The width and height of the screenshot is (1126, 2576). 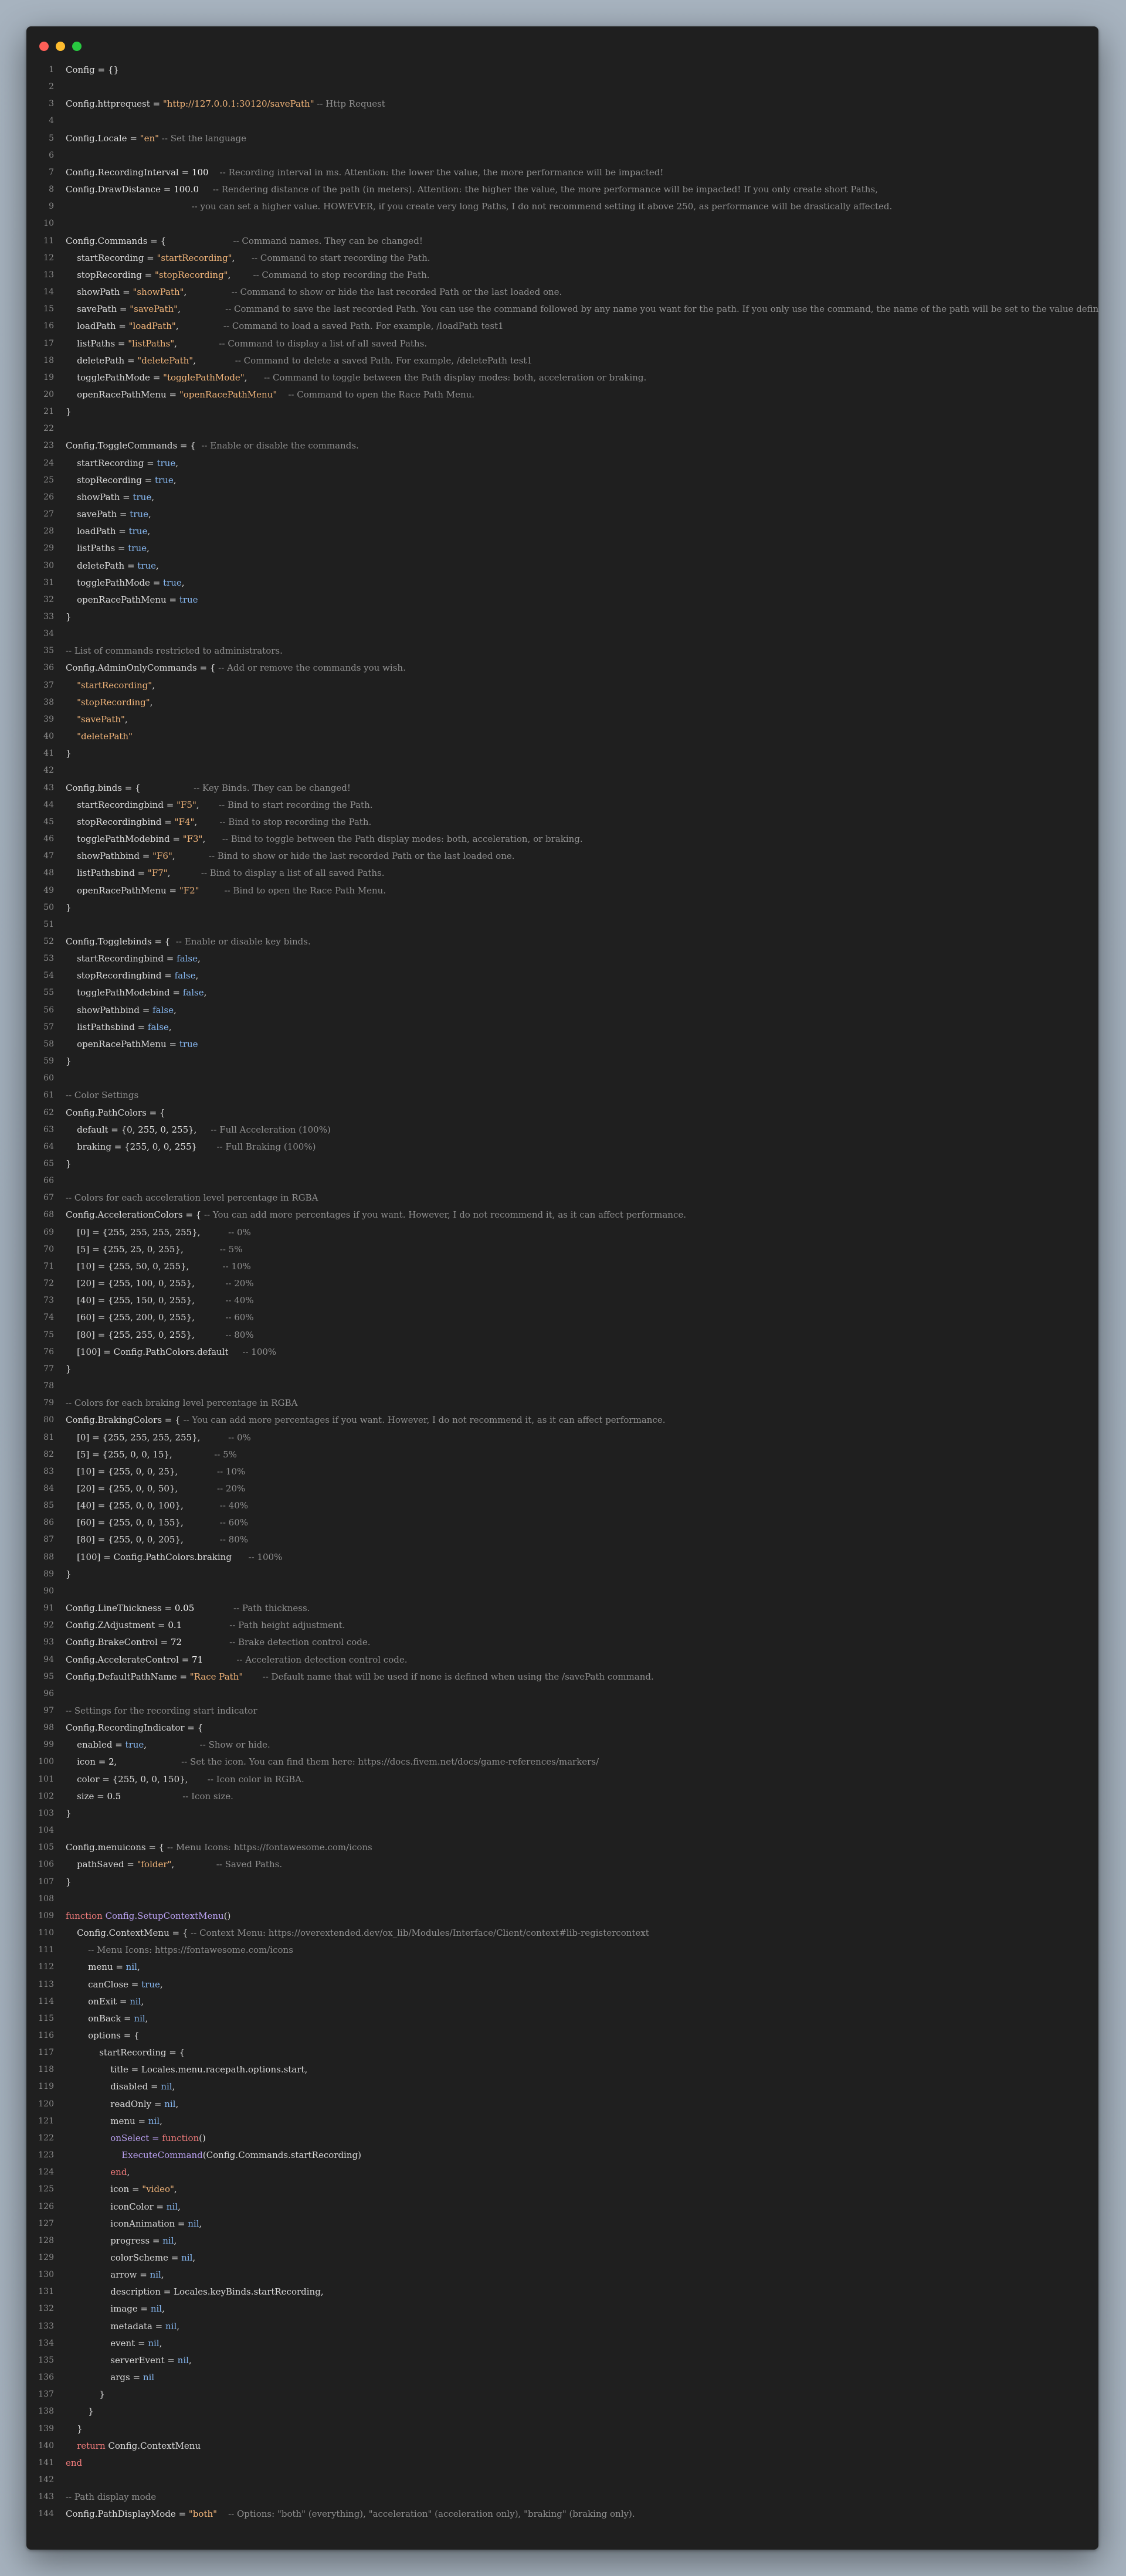 I want to click on code-line: 138 }, so click(x=562, y=2412).